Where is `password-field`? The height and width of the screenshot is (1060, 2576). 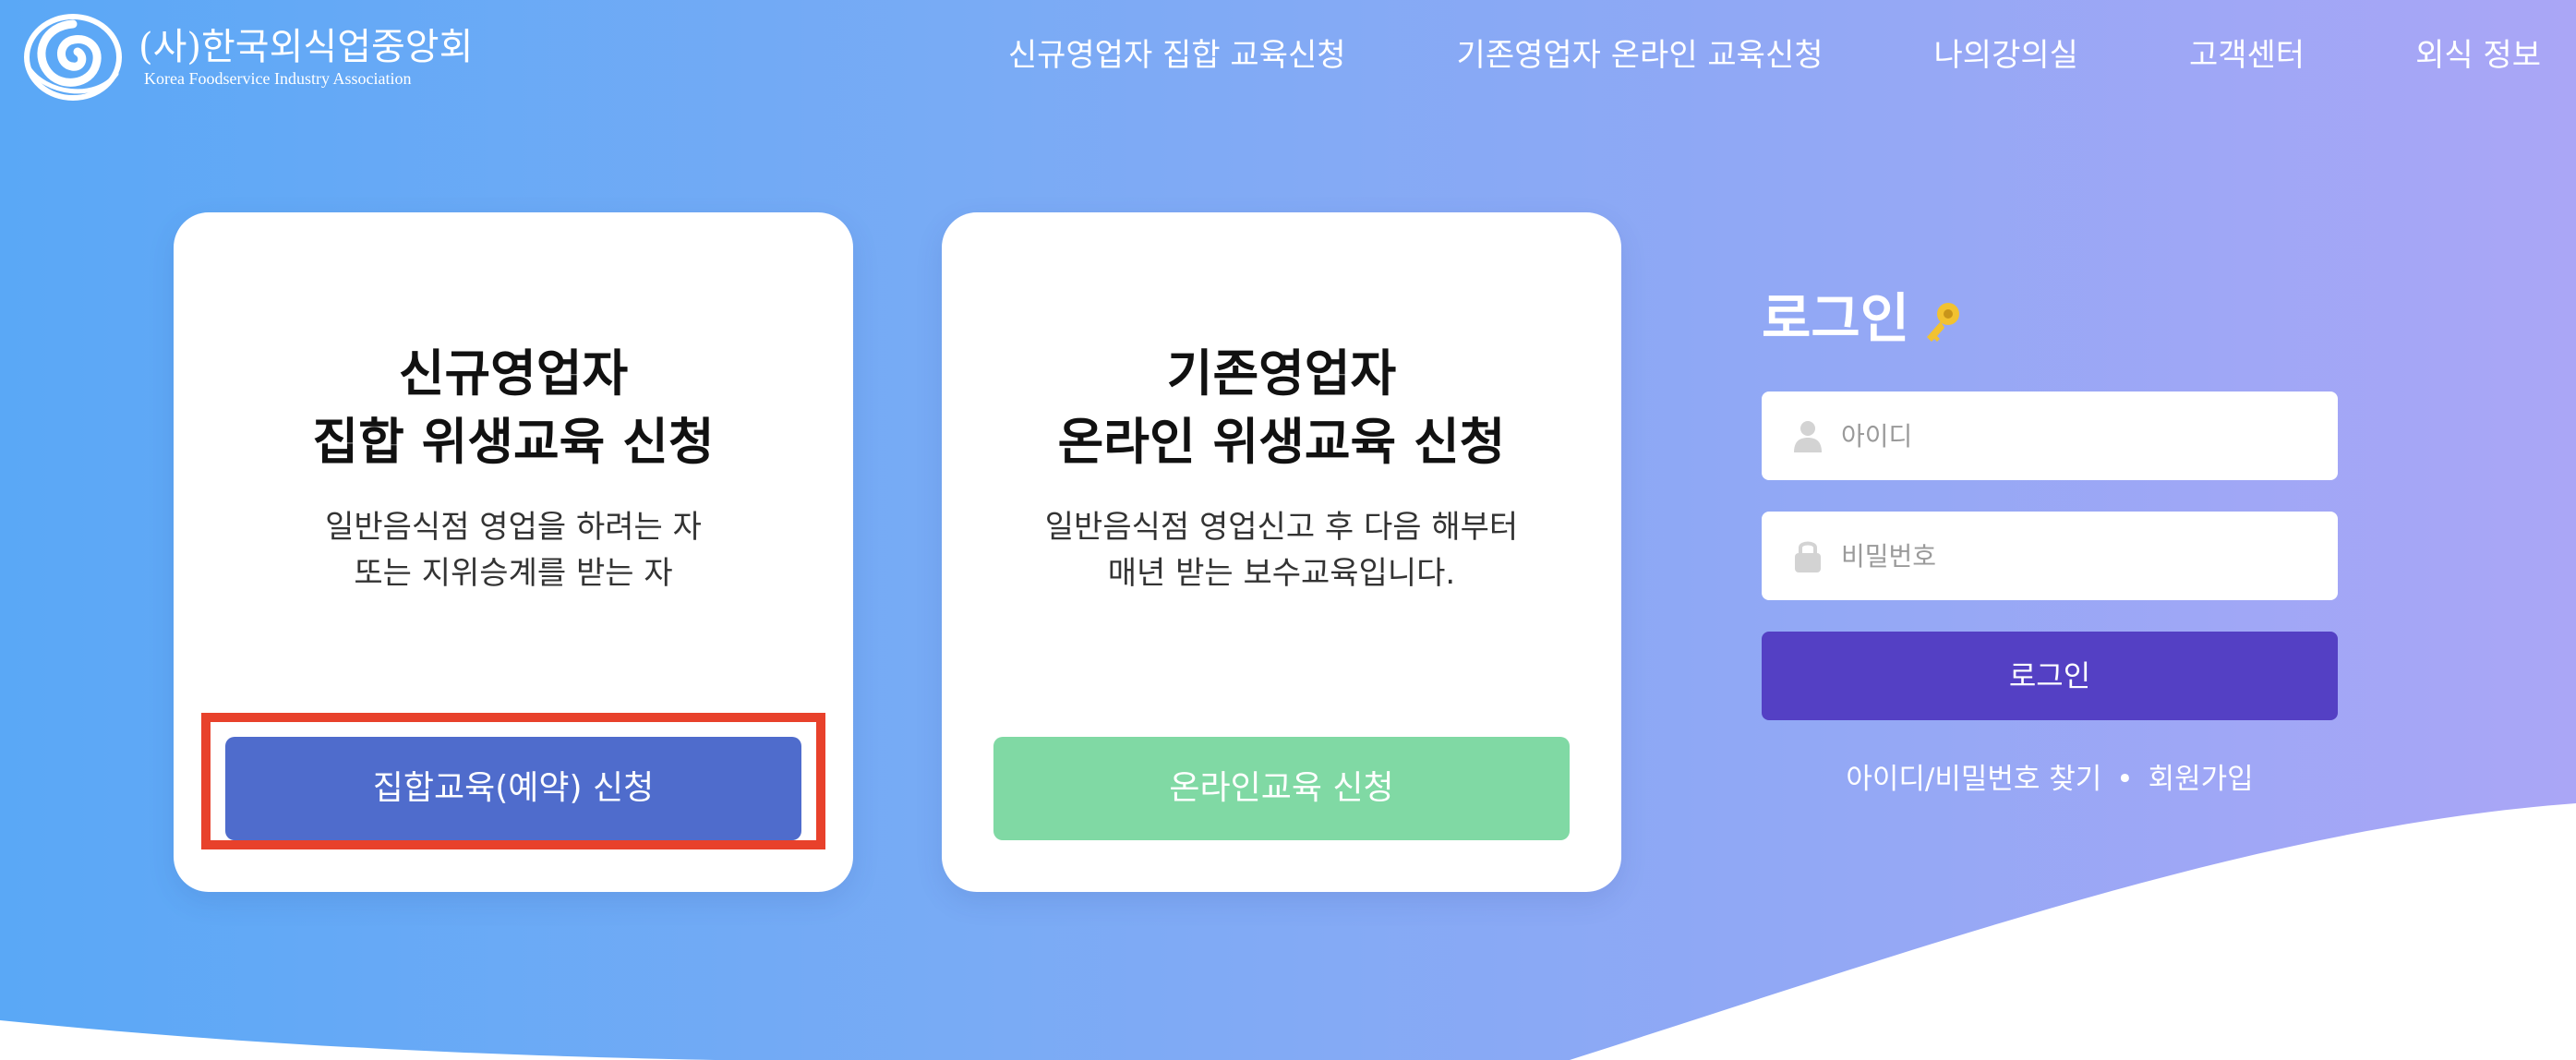 password-field is located at coordinates (2050, 556).